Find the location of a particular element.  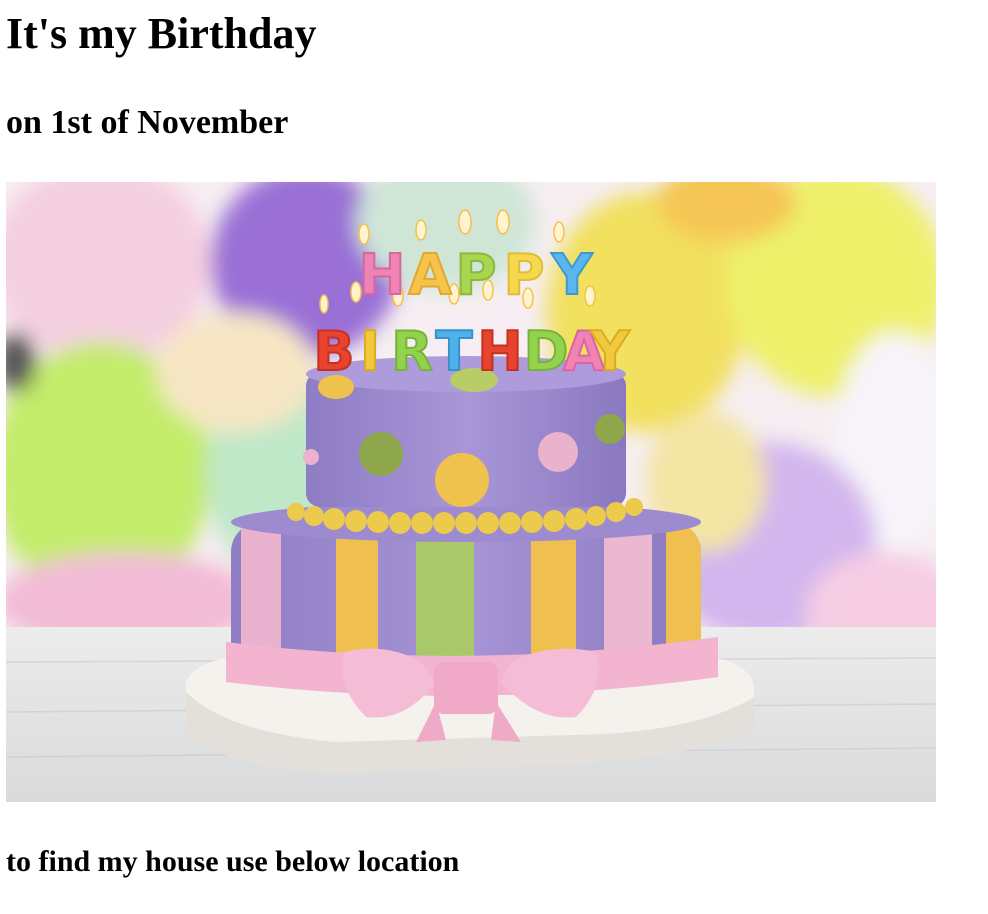

page-title: It's my Birthday is located at coordinates (161, 33).